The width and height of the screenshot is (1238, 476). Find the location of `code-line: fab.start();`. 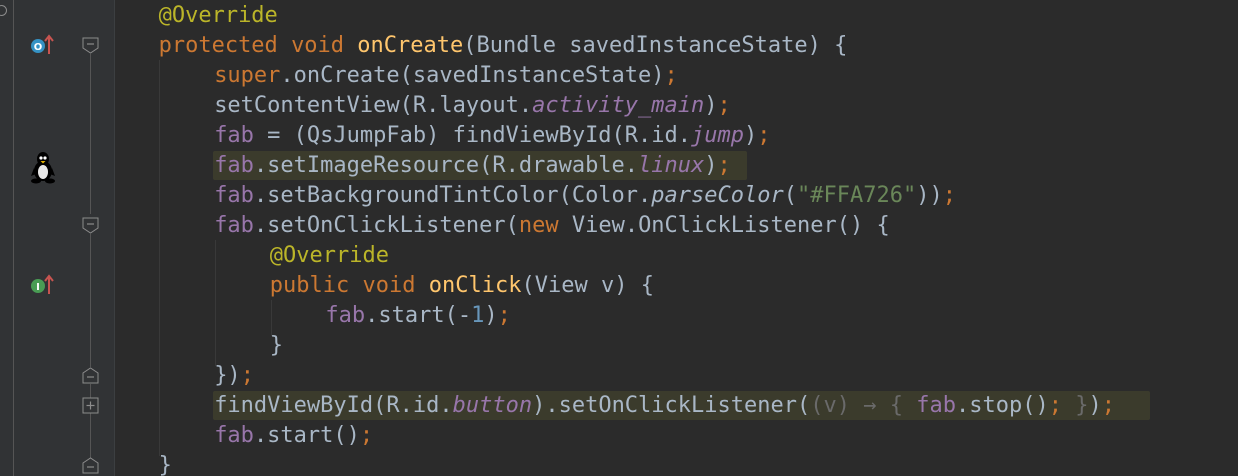

code-line: fab.start(); is located at coordinates (293, 436).